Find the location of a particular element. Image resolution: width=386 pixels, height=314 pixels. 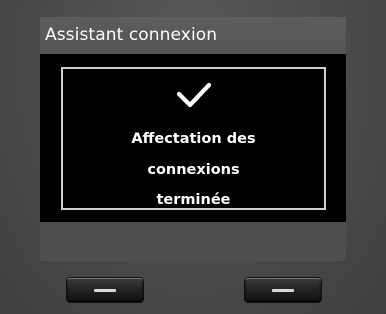

left-softkey-button is located at coordinates (105, 290).